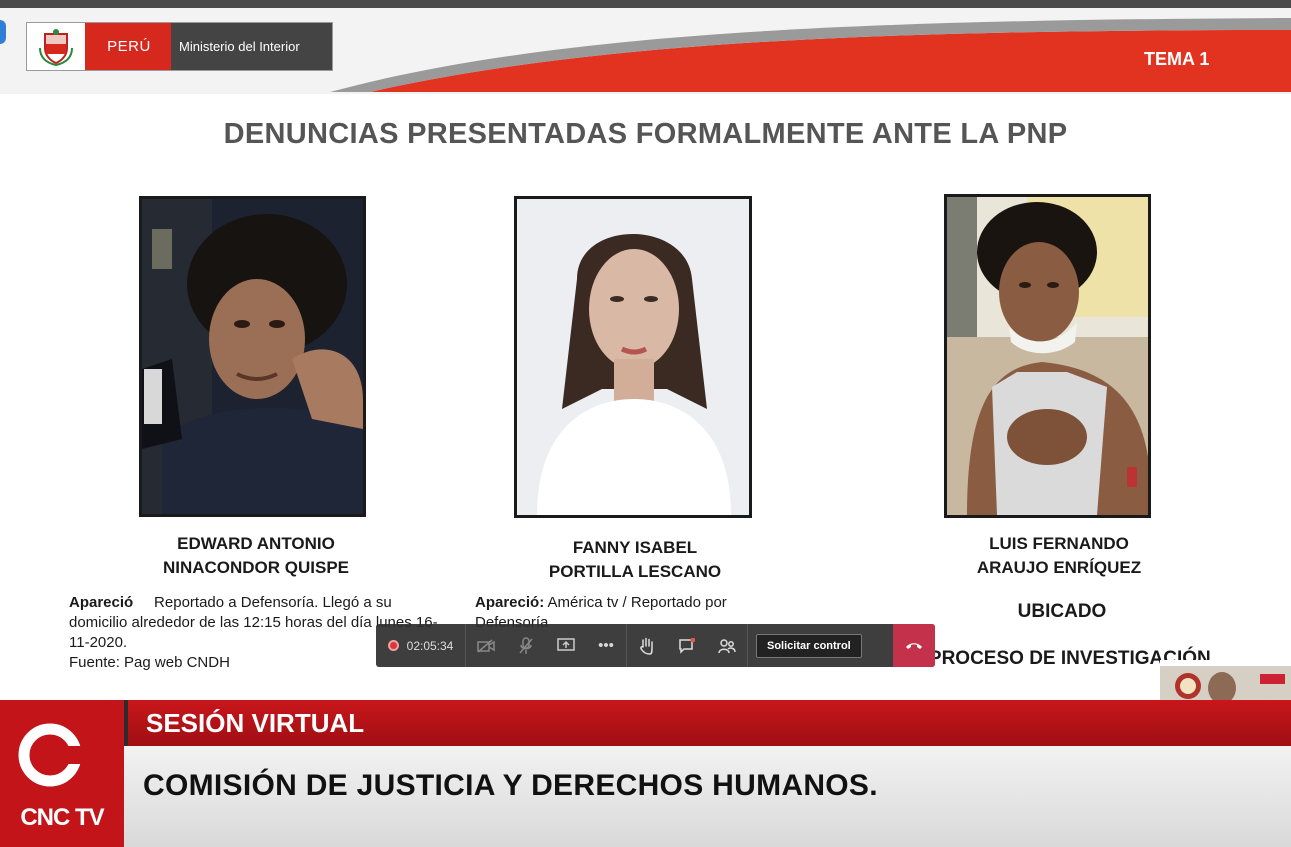 The height and width of the screenshot is (847, 1291). I want to click on ministry-logo: PERÚ Ministerio del Interior, so click(179, 46).